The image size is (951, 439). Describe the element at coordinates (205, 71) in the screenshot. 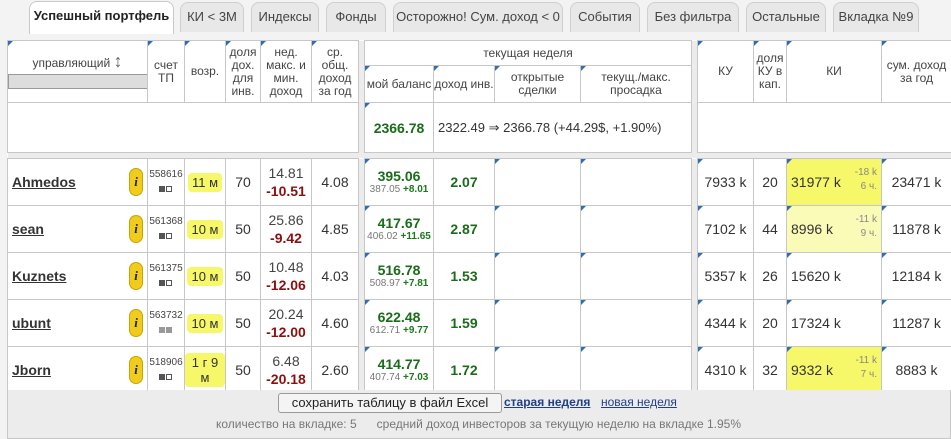

I see `col-header-age: возр.` at that location.